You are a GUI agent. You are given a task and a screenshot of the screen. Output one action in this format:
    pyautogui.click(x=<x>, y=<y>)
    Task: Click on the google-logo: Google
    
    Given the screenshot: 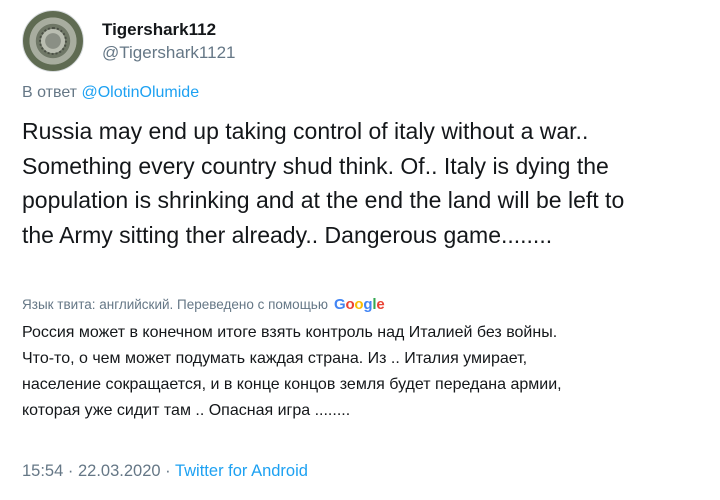 What is the action you would take?
    pyautogui.click(x=359, y=304)
    